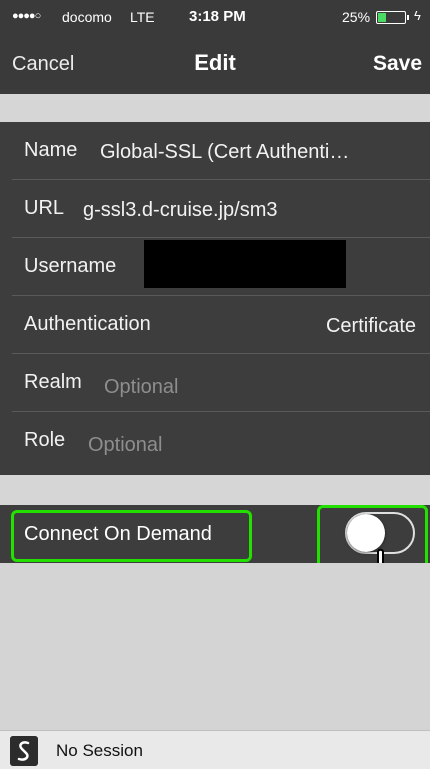  Describe the element at coordinates (131, 536) in the screenshot. I see `label-highlight-box` at that location.